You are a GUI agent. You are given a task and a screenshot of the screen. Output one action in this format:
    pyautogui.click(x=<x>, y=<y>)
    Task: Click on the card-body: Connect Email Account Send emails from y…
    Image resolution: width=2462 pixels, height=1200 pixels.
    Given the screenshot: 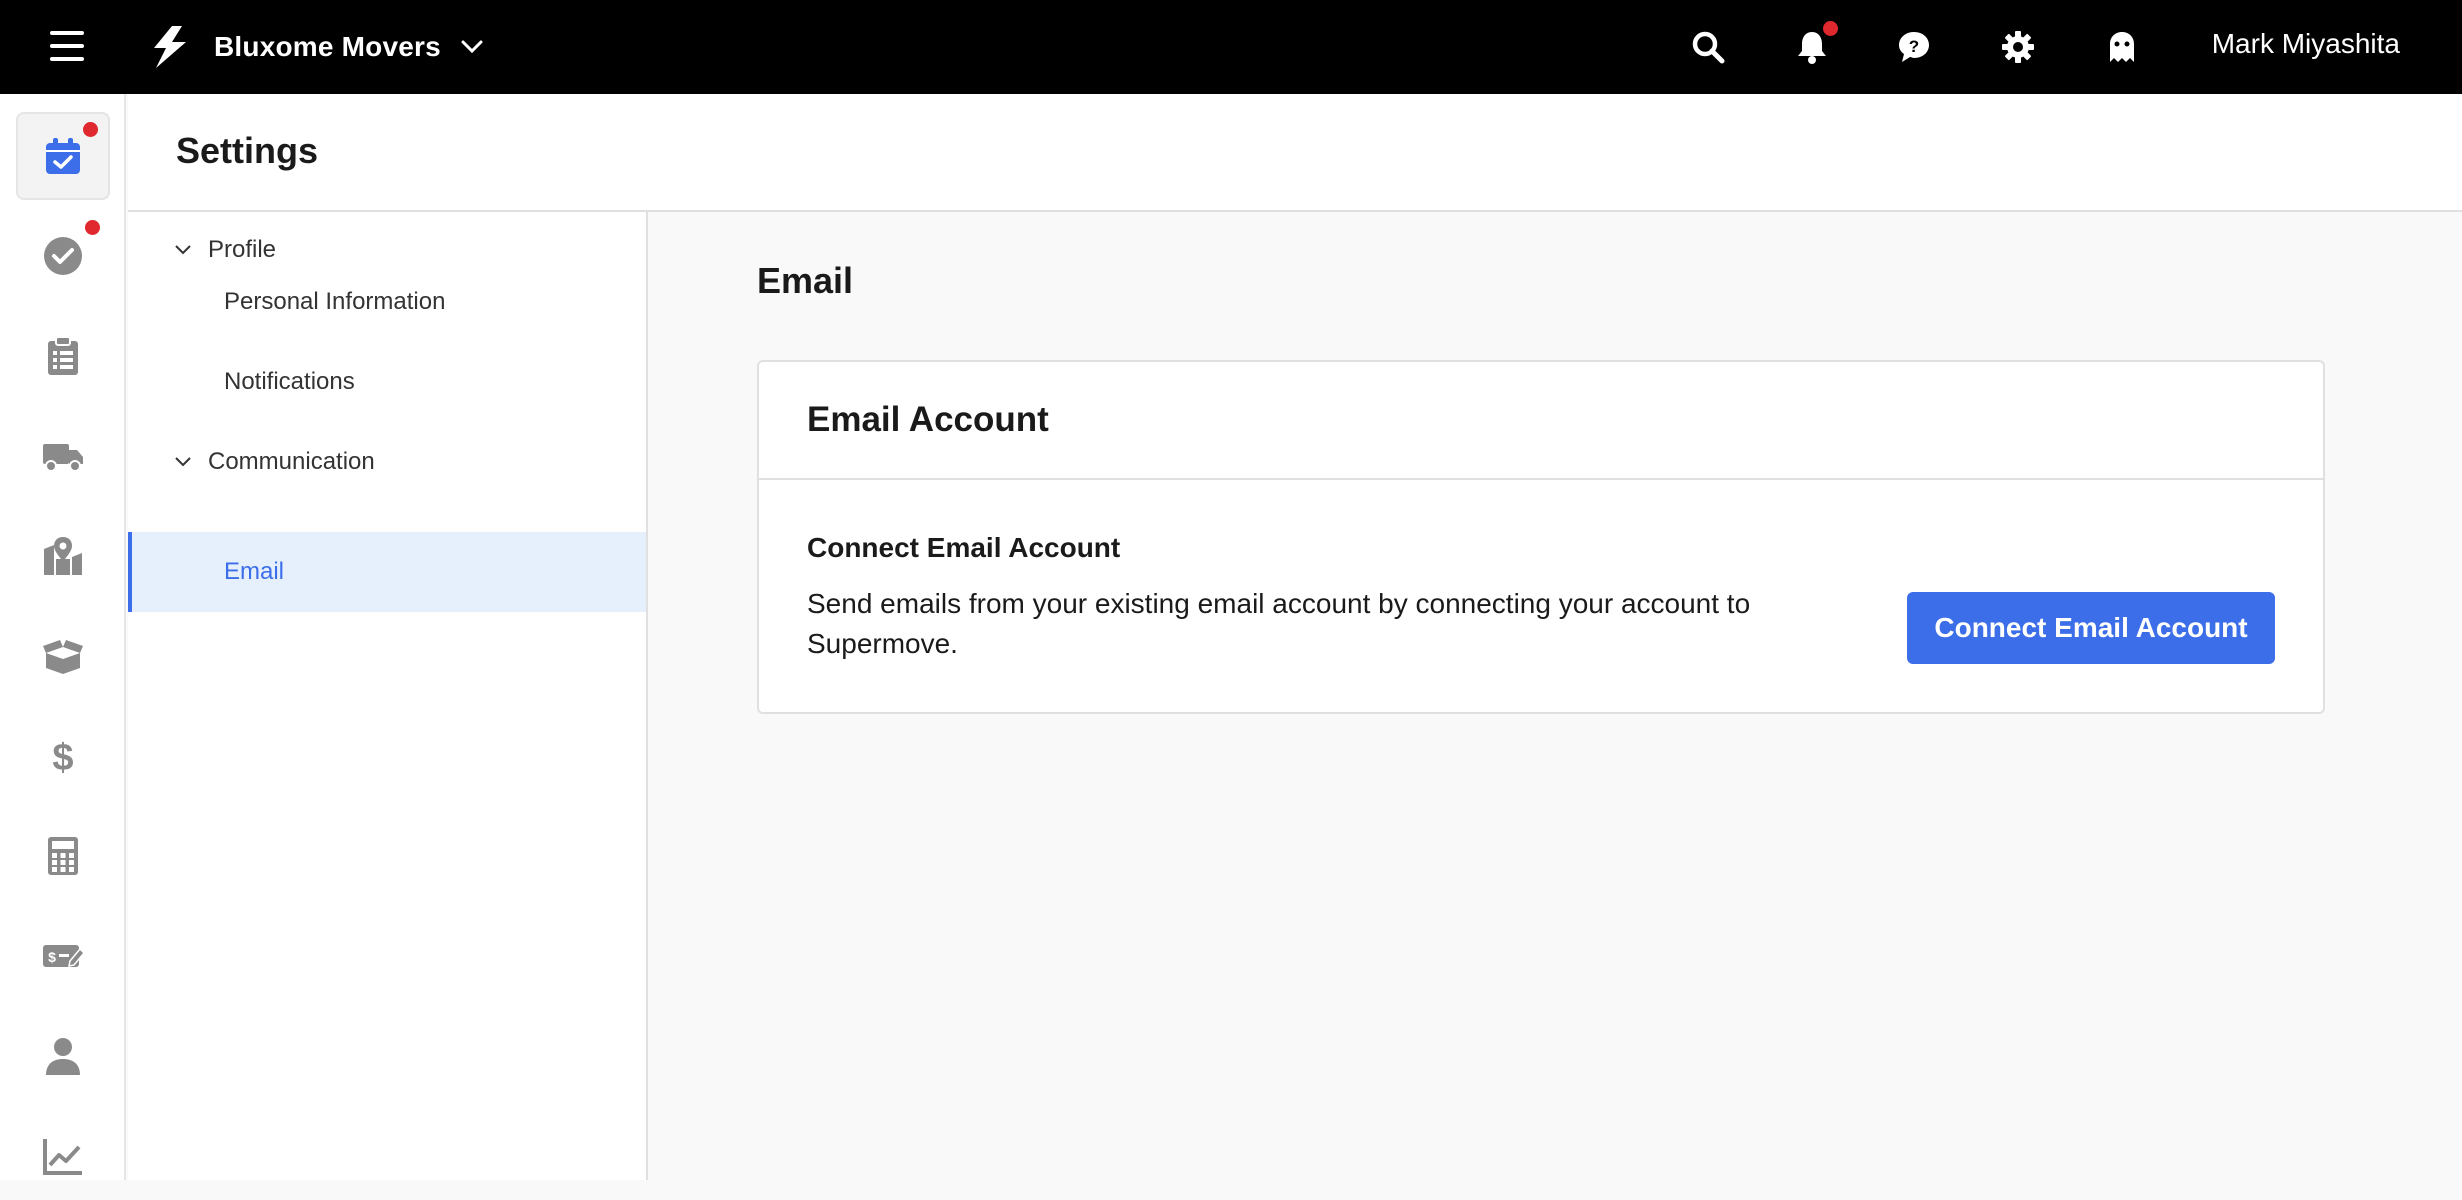 What is the action you would take?
    pyautogui.click(x=1541, y=597)
    